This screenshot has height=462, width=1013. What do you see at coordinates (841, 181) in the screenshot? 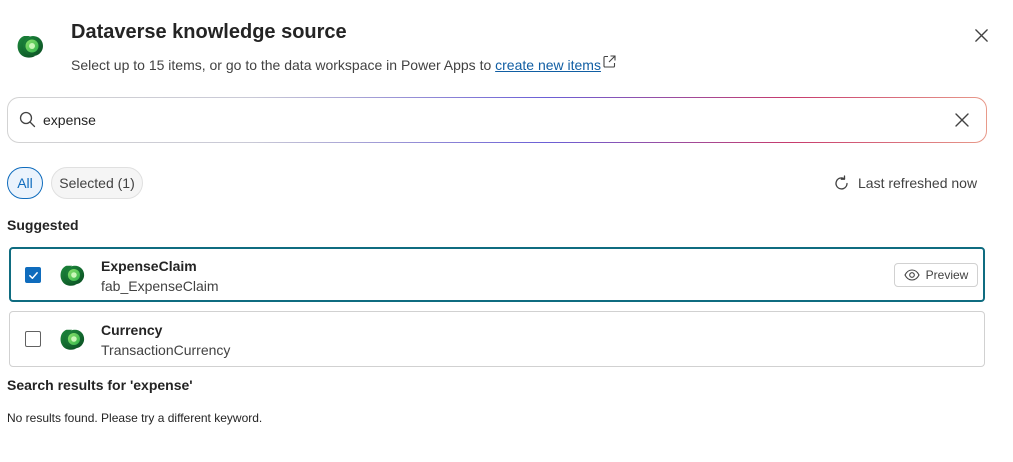
I see `refresh-icon` at bounding box center [841, 181].